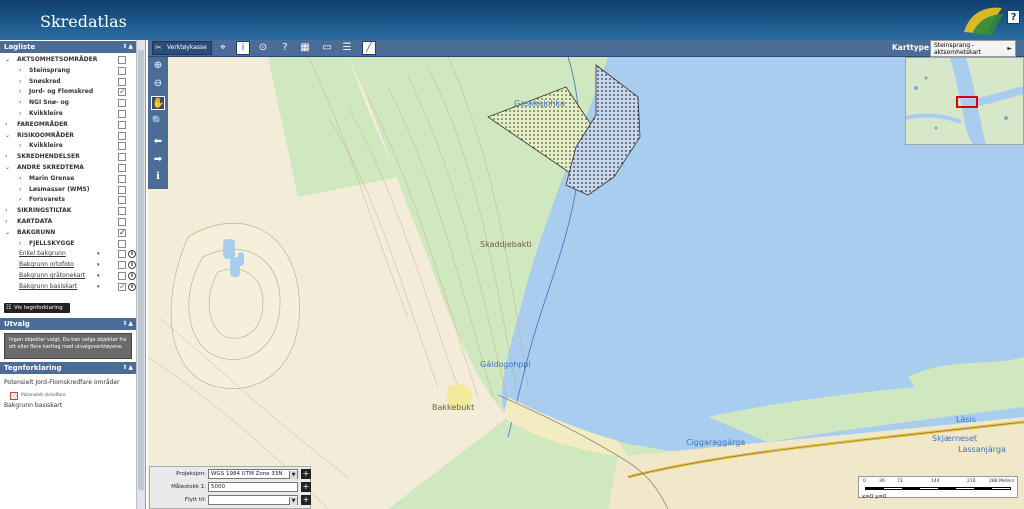 The width and height of the screenshot is (1024, 509). Describe the element at coordinates (68, 92) in the screenshot. I see `layer-item: › Jord- og Flomskred ✓` at that location.